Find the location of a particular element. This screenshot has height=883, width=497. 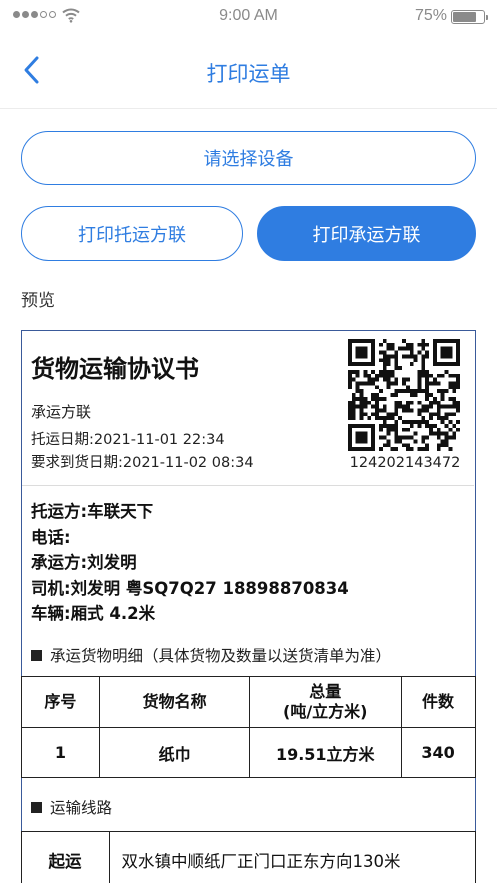

route-section-label: 运输线路 is located at coordinates (81, 808).